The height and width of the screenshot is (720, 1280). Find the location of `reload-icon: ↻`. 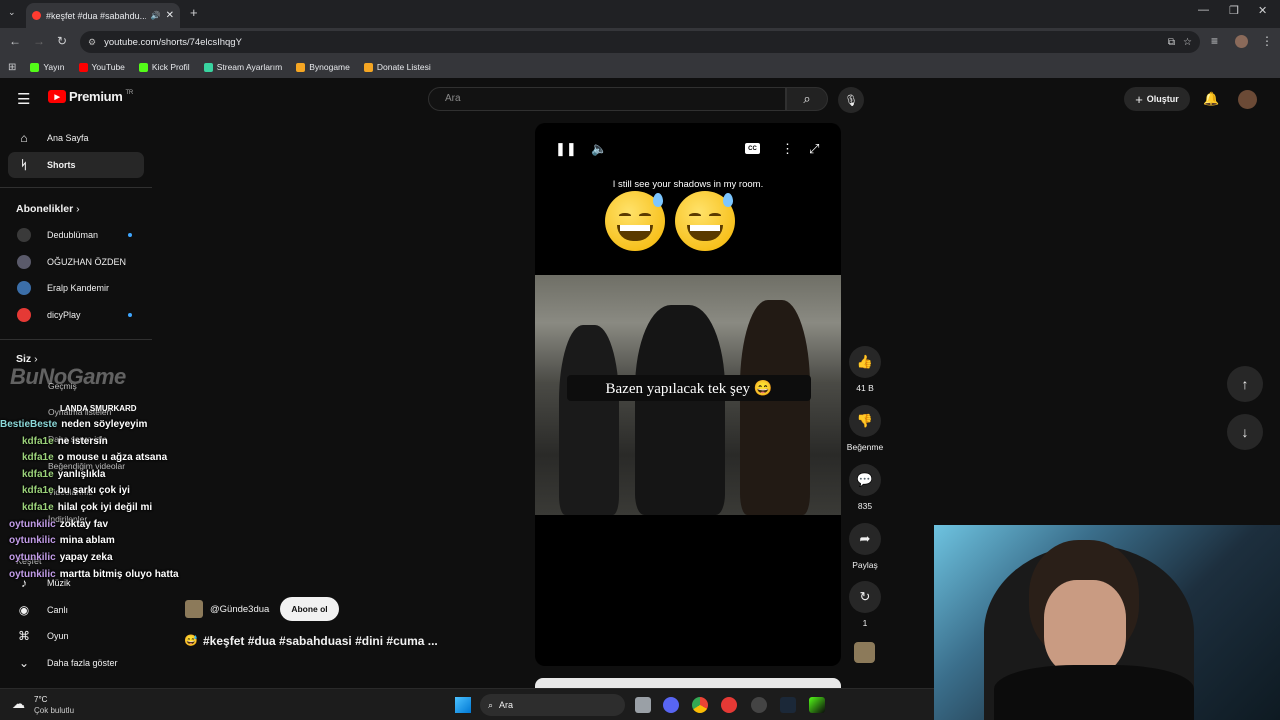

reload-icon: ↻ is located at coordinates (62, 41).